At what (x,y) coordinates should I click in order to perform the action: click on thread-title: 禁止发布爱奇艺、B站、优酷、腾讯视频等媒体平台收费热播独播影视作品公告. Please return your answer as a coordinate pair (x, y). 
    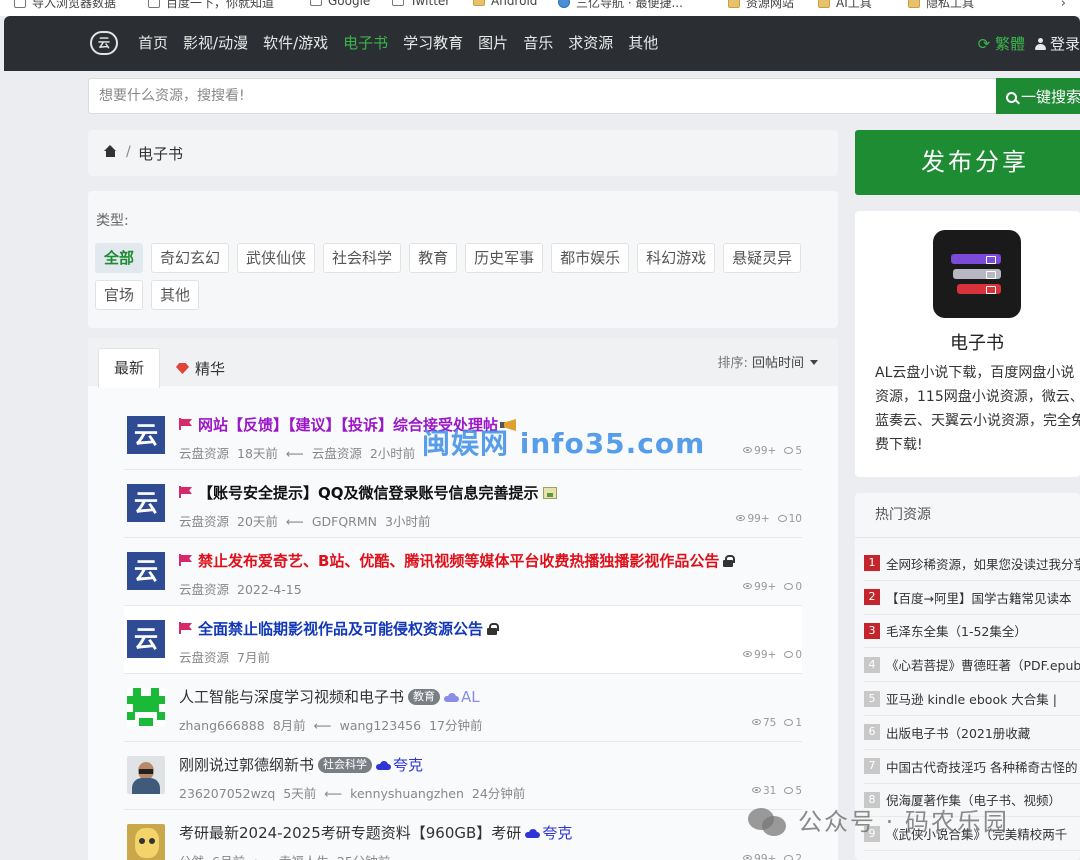
    Looking at the image, I should click on (457, 560).